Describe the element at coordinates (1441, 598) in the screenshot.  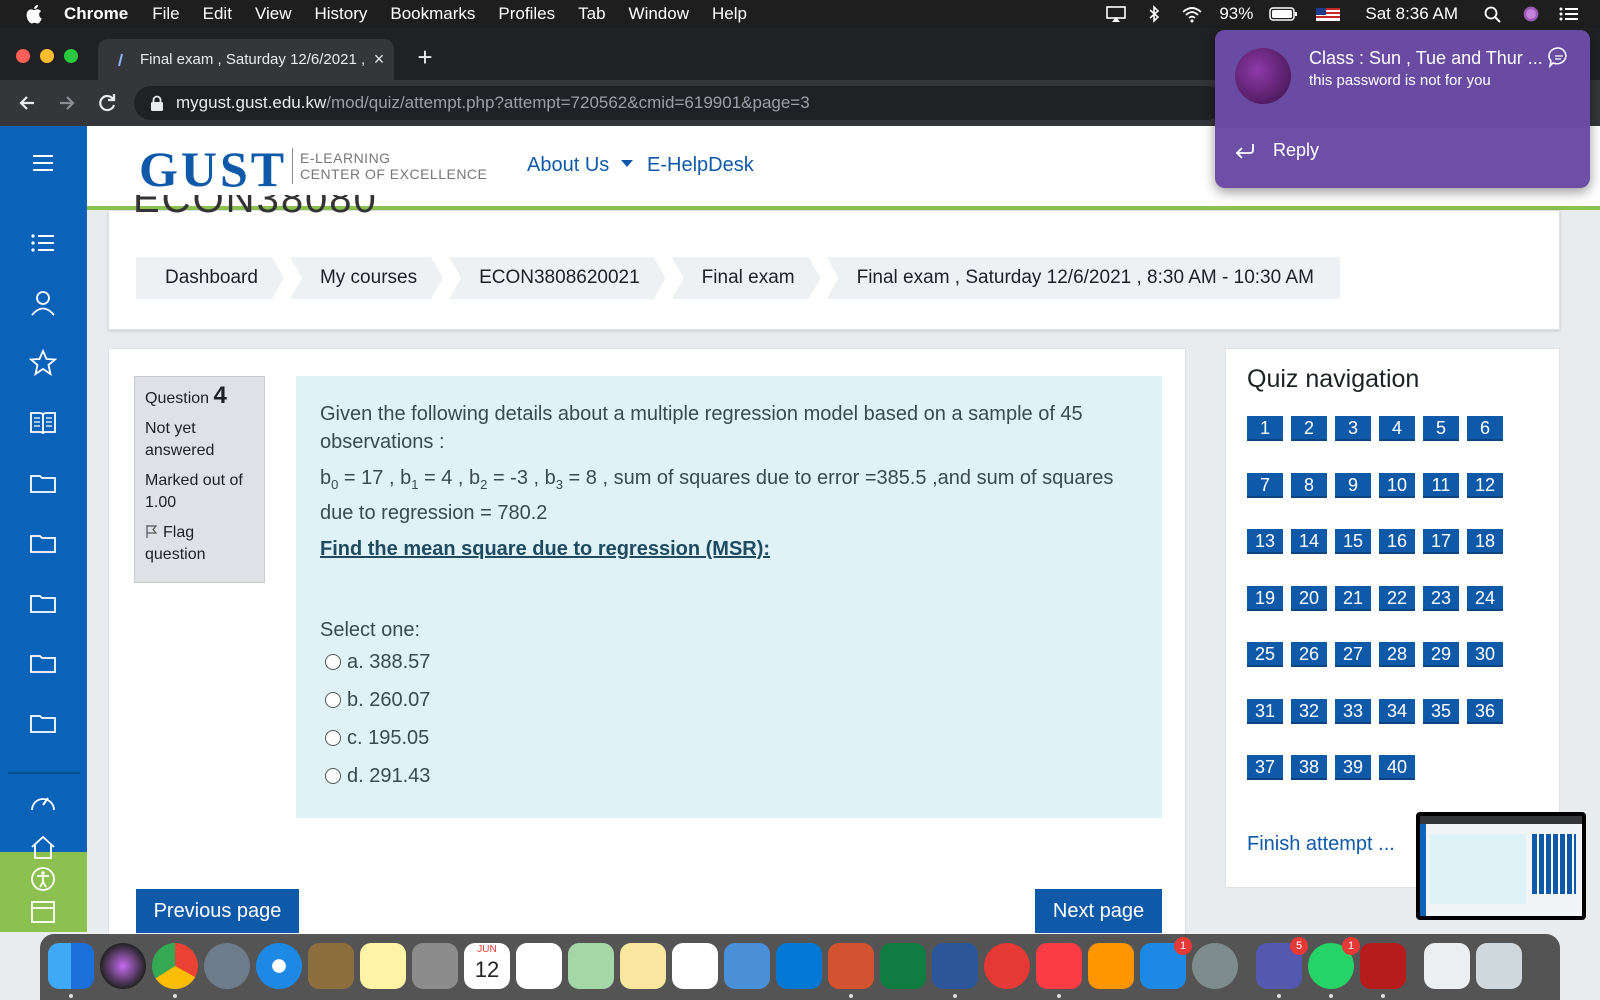
I see `quiz-nav-question-23: 23` at that location.